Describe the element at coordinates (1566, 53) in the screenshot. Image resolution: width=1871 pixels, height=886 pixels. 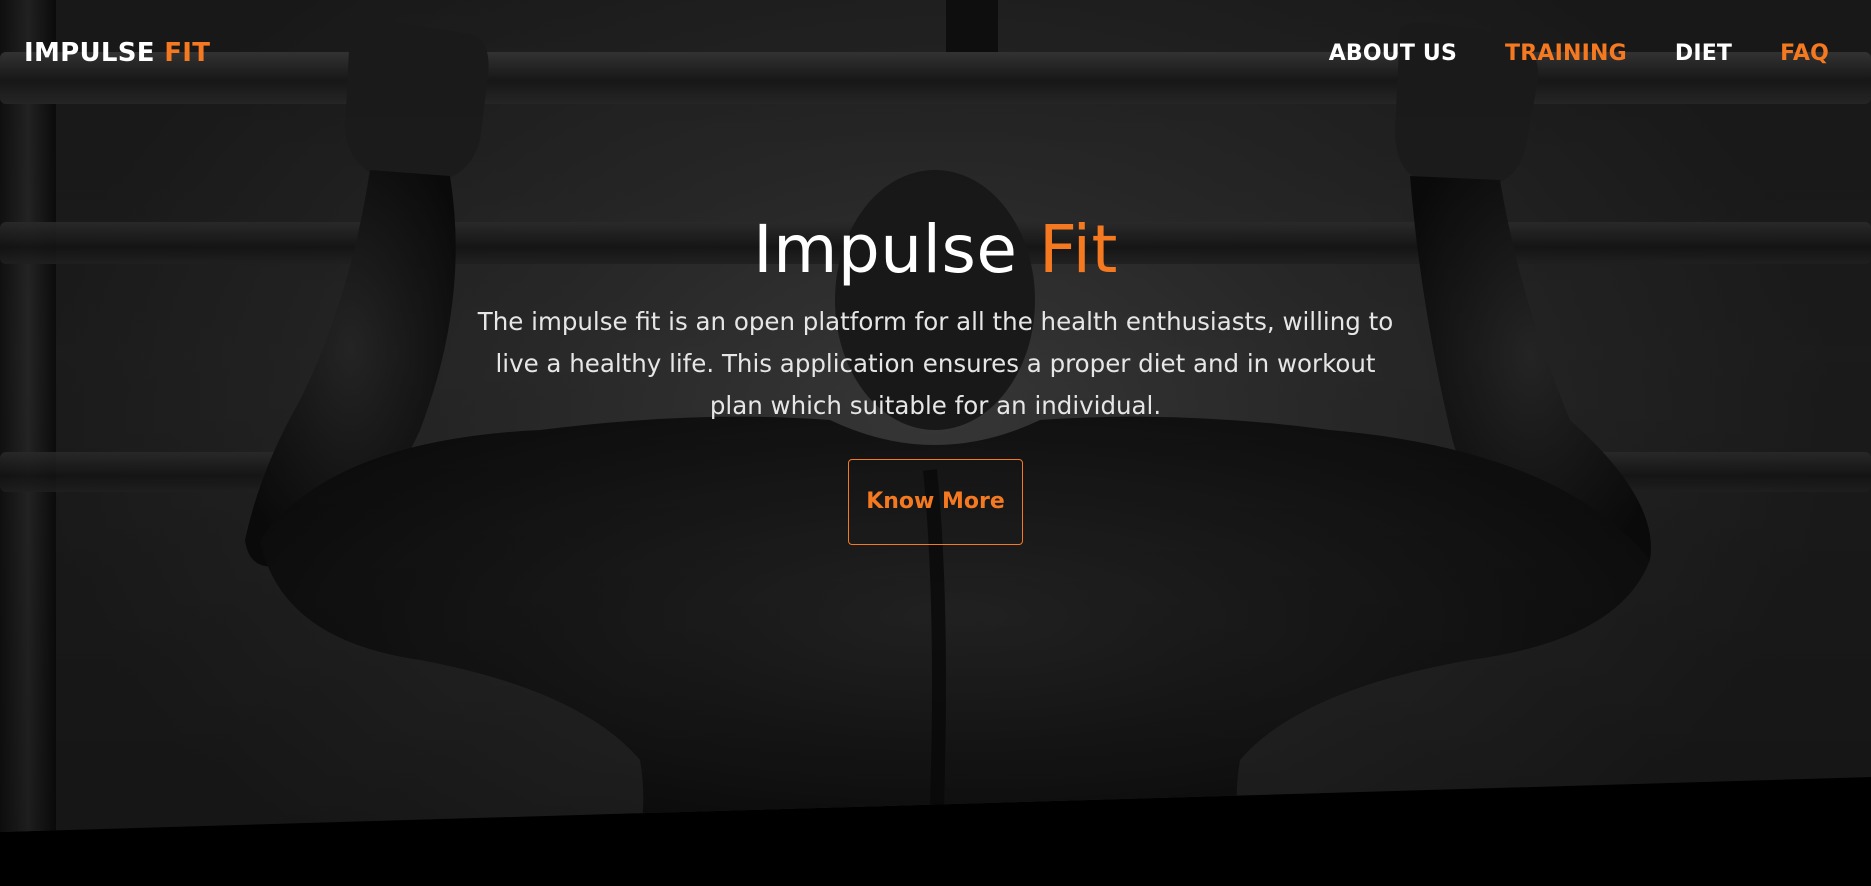
I see `nav-link-training: TRAINING` at that location.